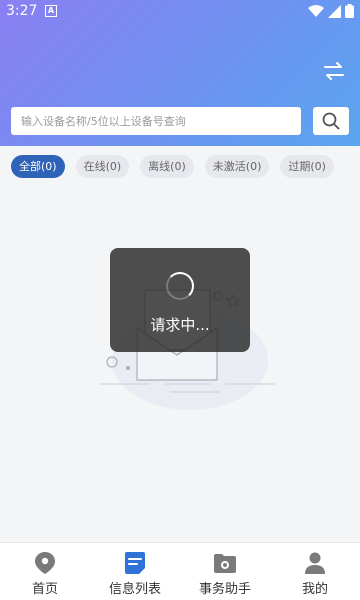  I want to click on nav-assistant-label: 事务助手, so click(224, 589).